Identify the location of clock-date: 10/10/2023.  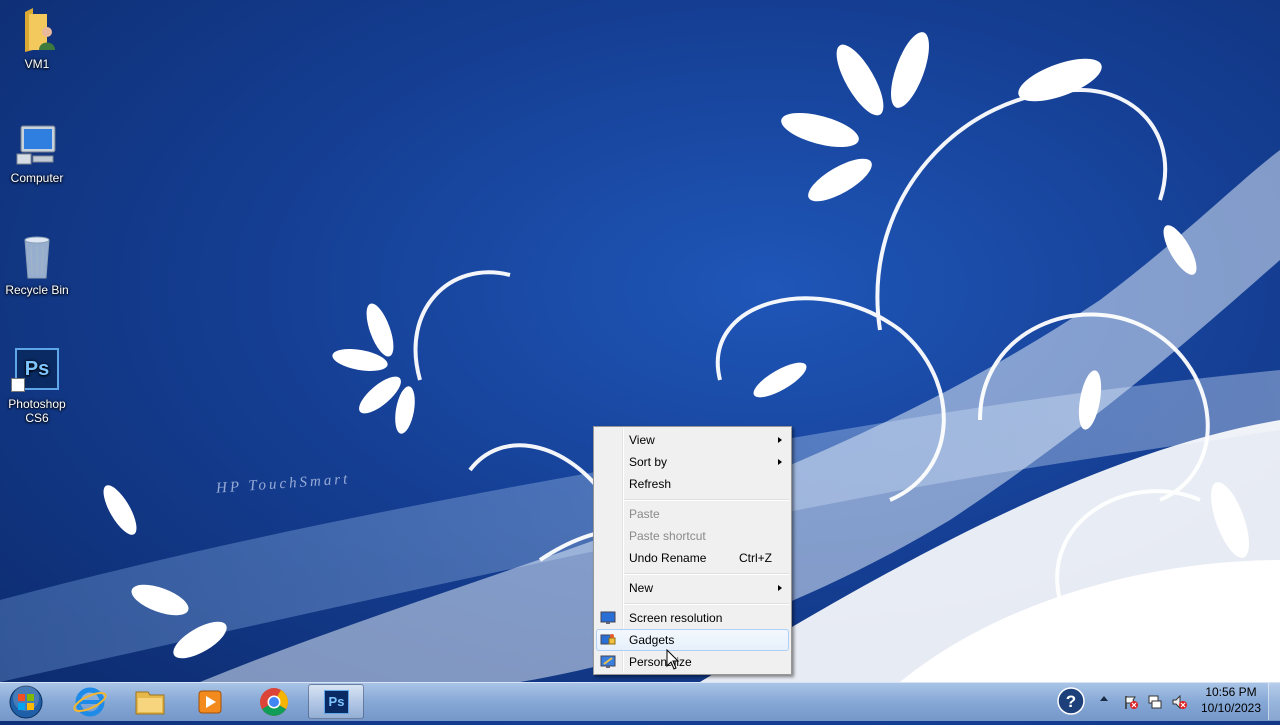
(1231, 708).